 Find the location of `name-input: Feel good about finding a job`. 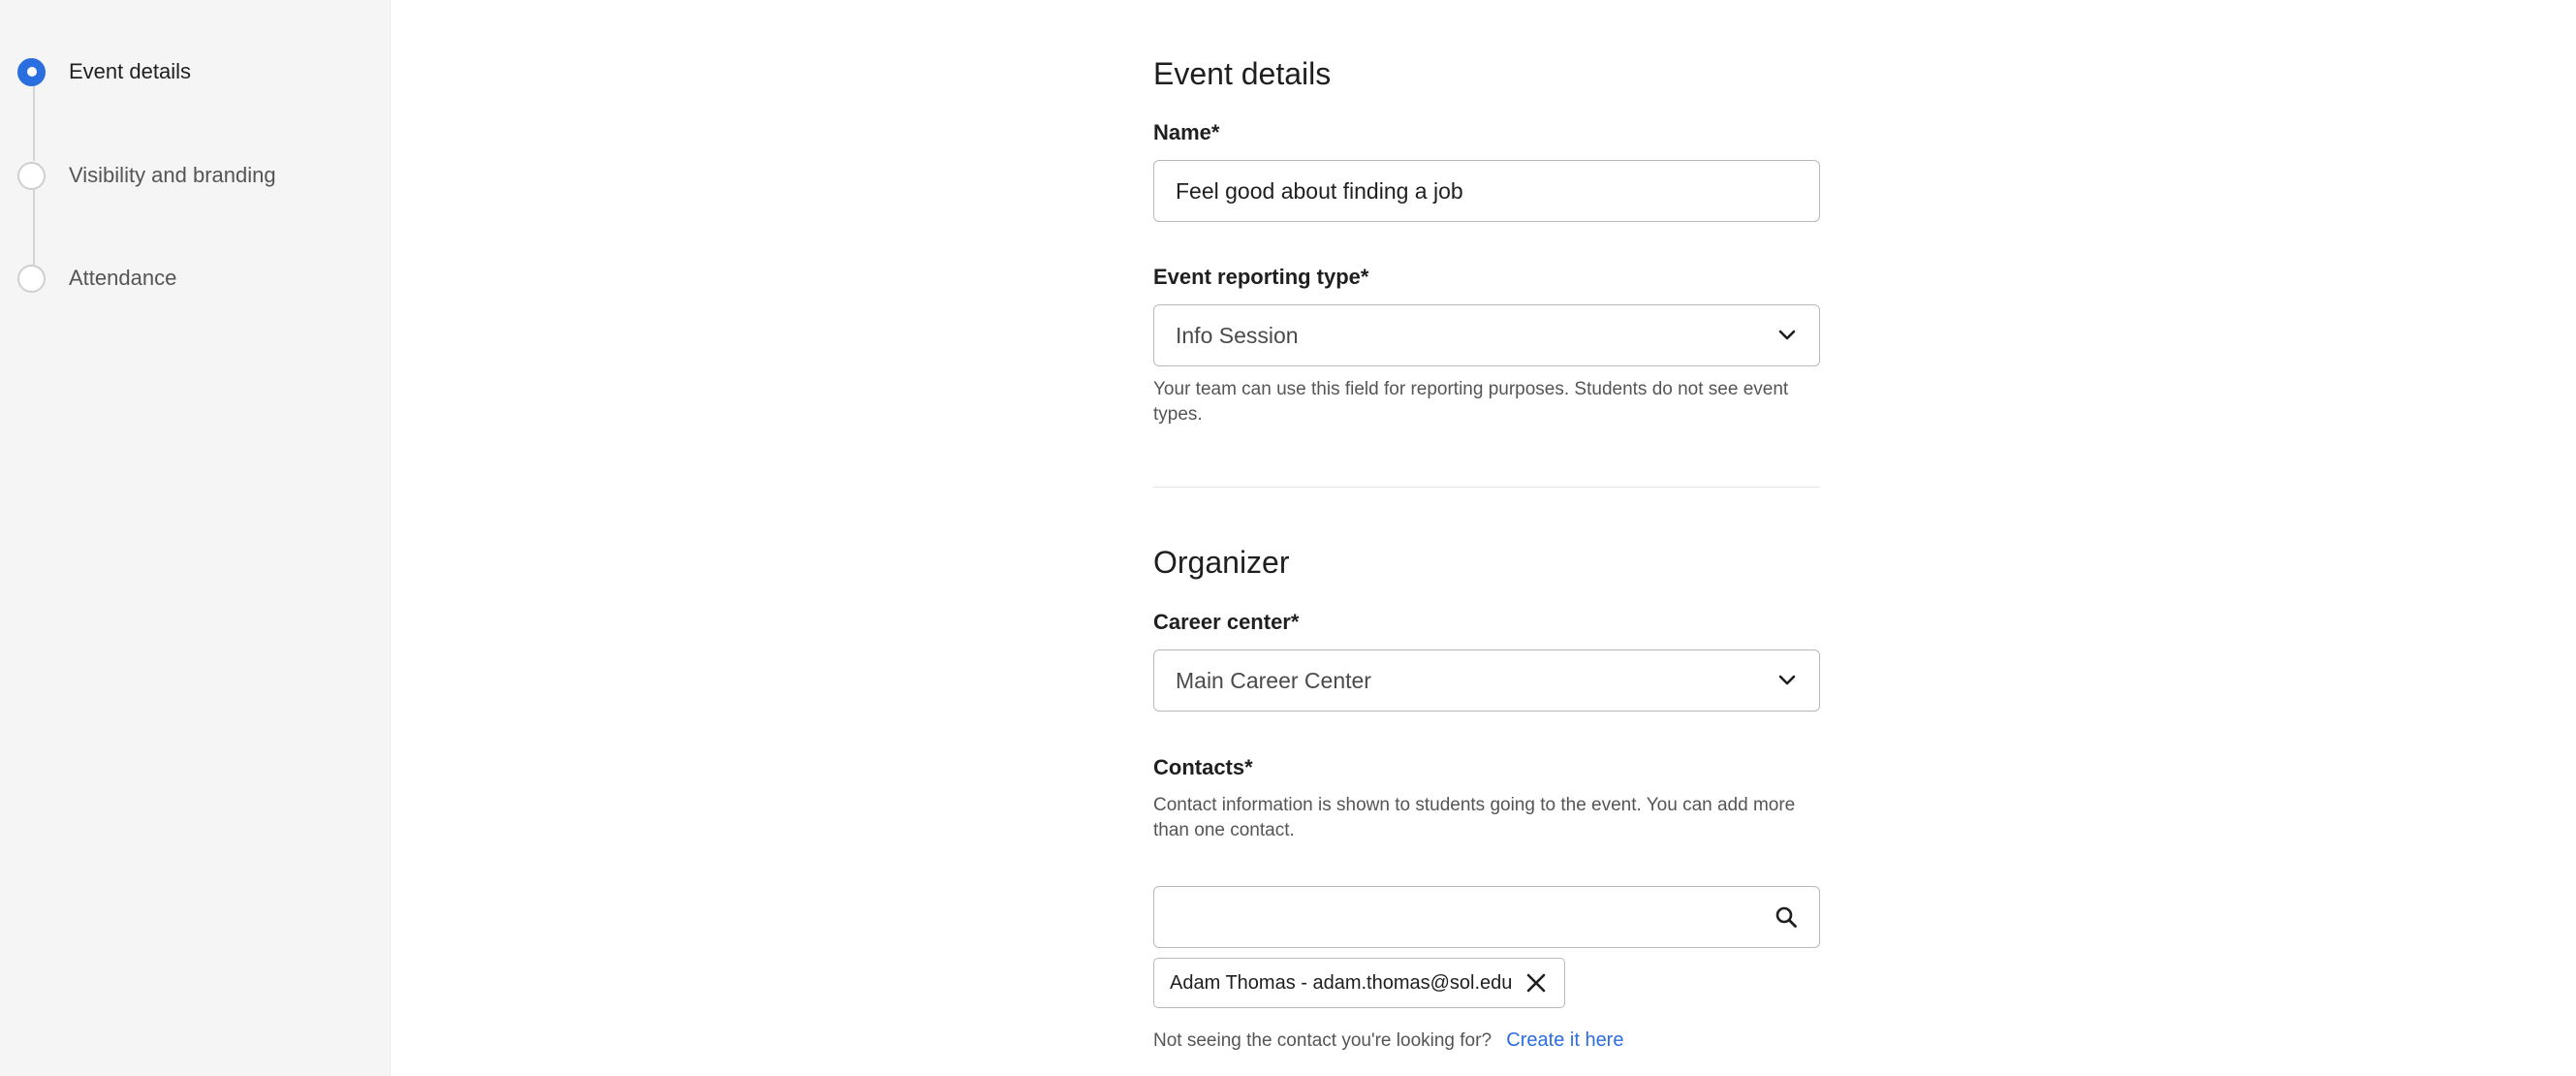

name-input: Feel good about finding a job is located at coordinates (1486, 191).